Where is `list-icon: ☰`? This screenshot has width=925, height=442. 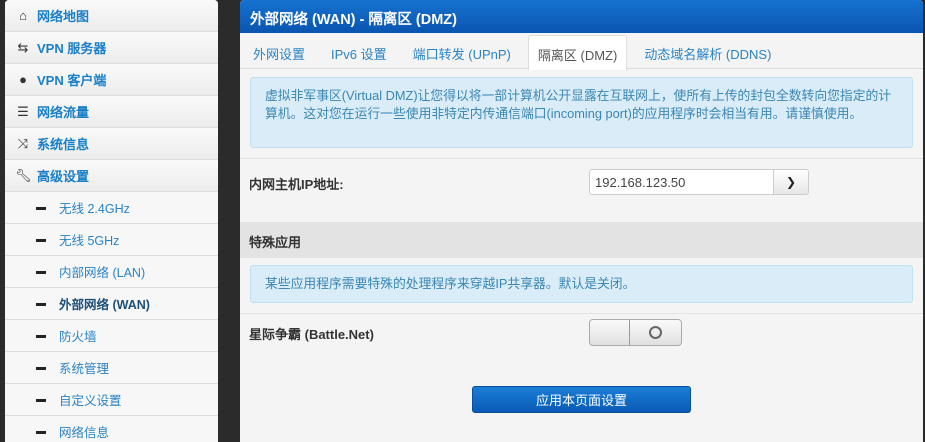 list-icon: ☰ is located at coordinates (23, 111).